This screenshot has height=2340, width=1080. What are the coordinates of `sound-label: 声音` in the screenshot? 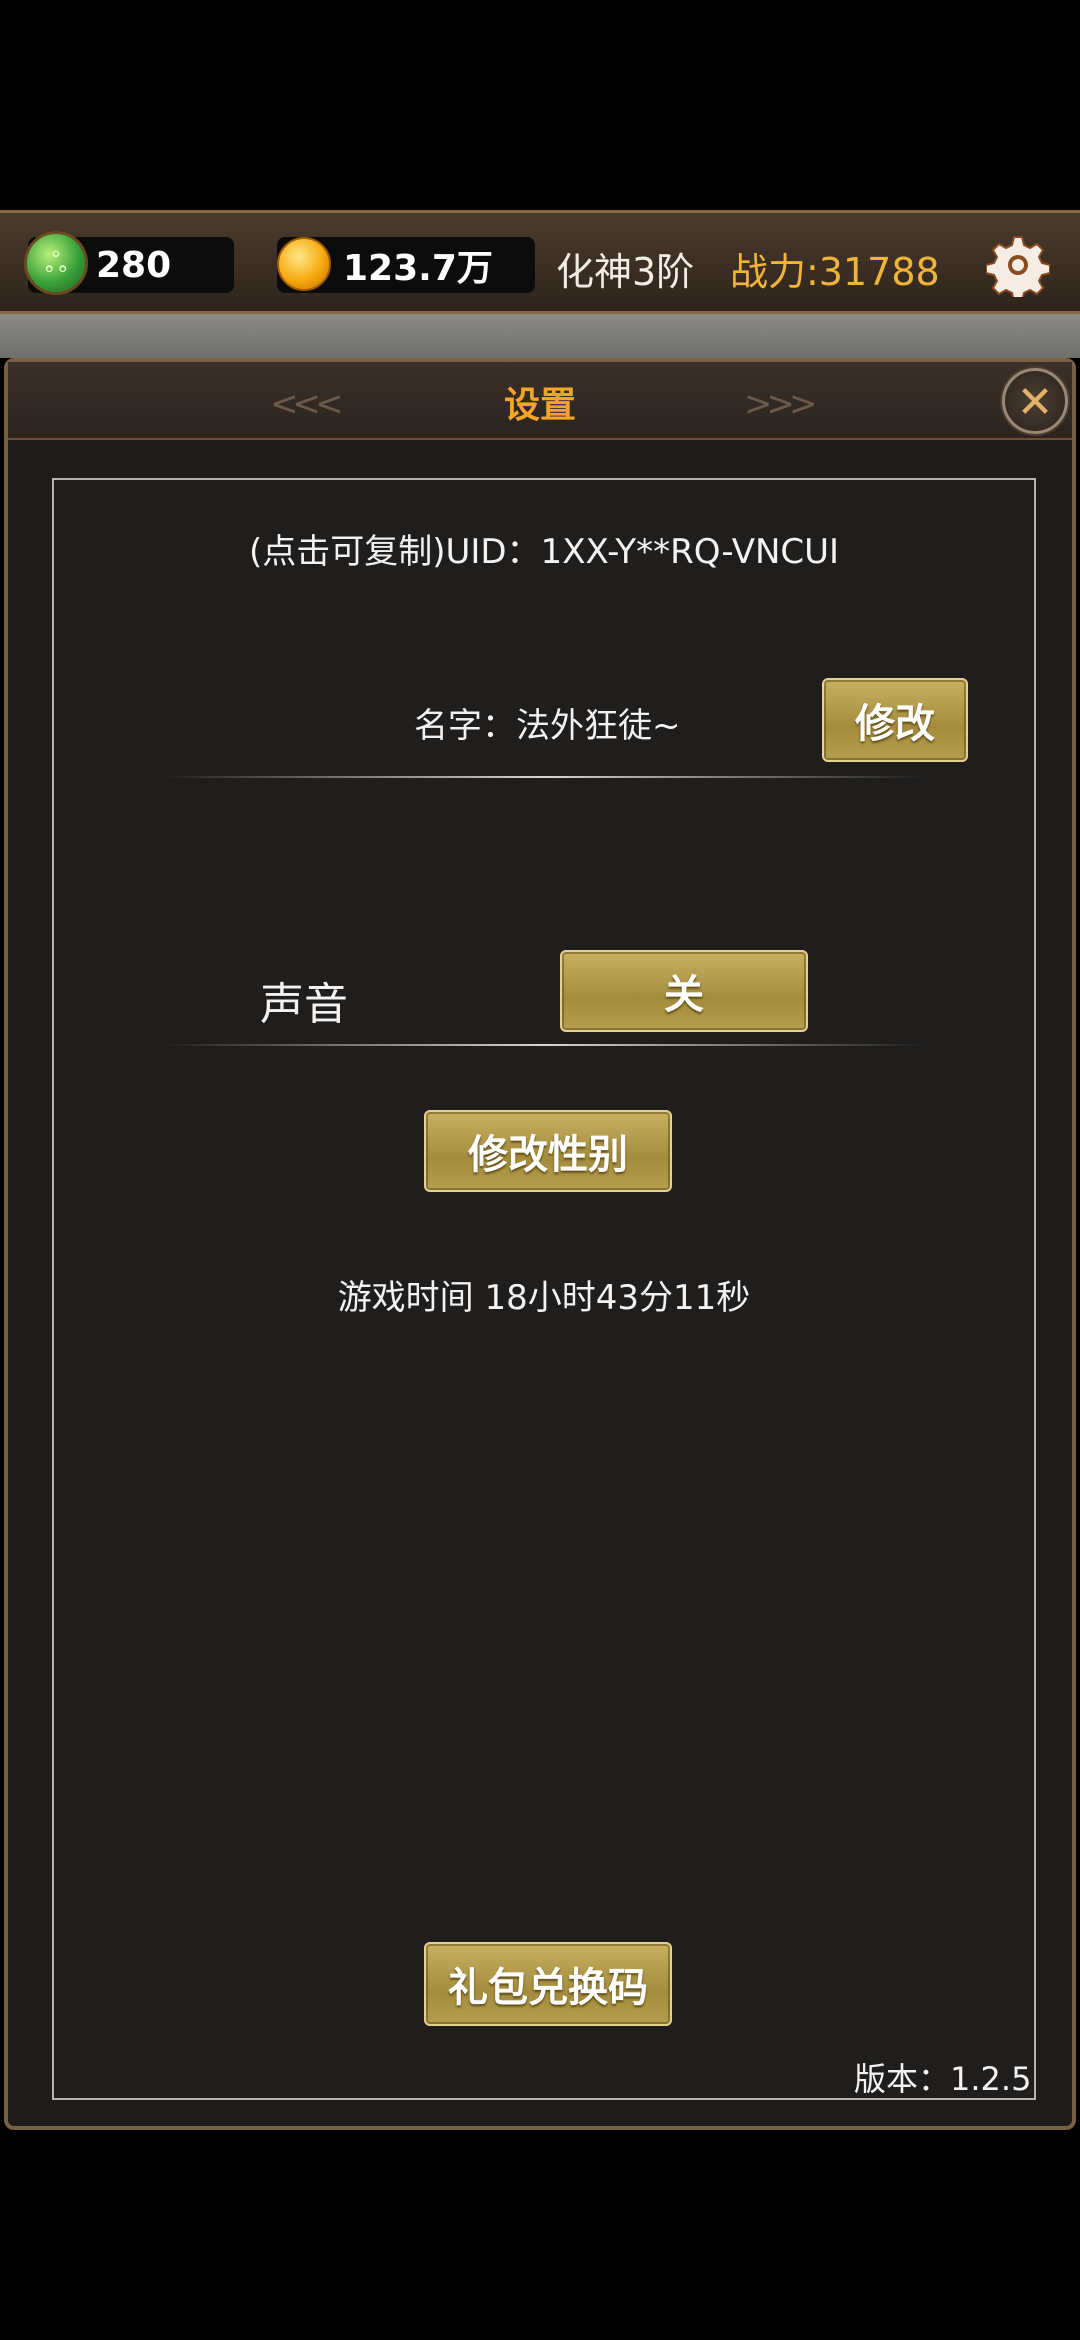 It's located at (304, 1004).